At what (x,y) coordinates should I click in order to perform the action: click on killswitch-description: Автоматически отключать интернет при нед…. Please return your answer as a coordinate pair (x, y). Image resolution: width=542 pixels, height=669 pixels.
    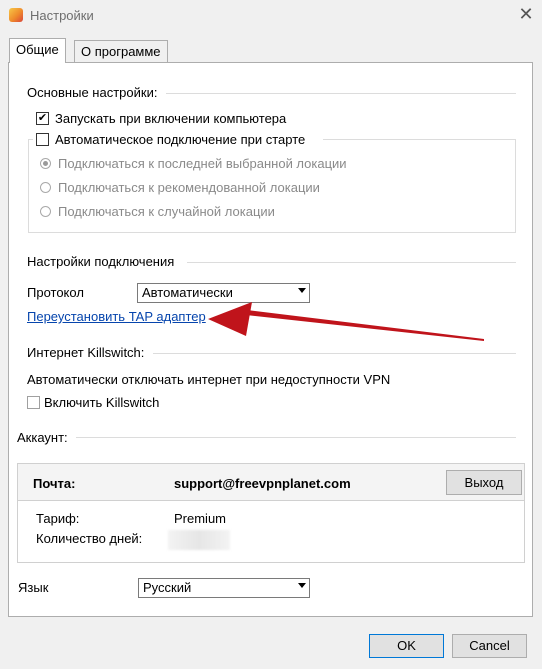
    Looking at the image, I should click on (209, 379).